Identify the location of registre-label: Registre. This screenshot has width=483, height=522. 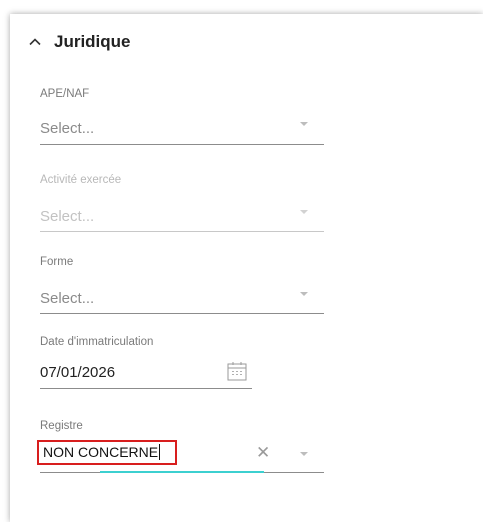
(61, 426).